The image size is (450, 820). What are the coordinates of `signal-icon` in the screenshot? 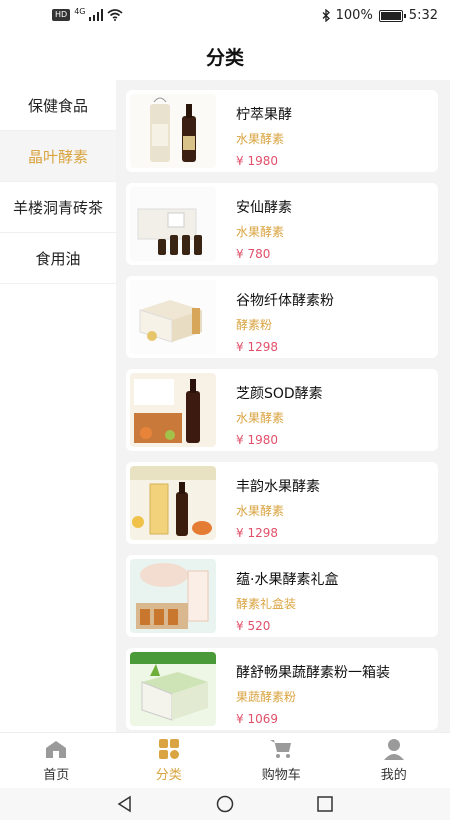 It's located at (96, 15).